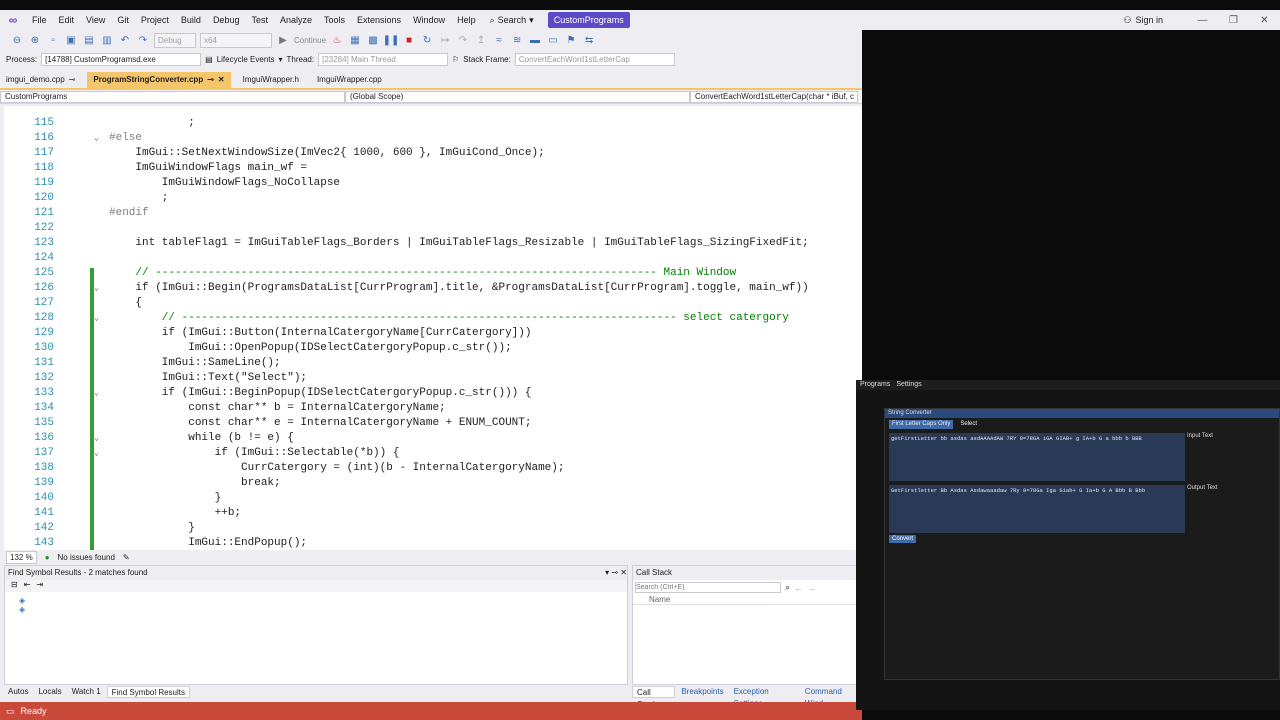 The image size is (1280, 720). I want to click on back-icon: ⊖, so click(17, 41).